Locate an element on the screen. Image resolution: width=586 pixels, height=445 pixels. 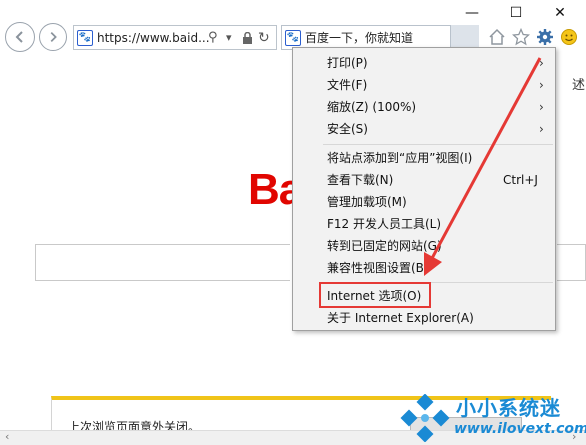
watermark-logo-icon is located at coordinates (425, 418).